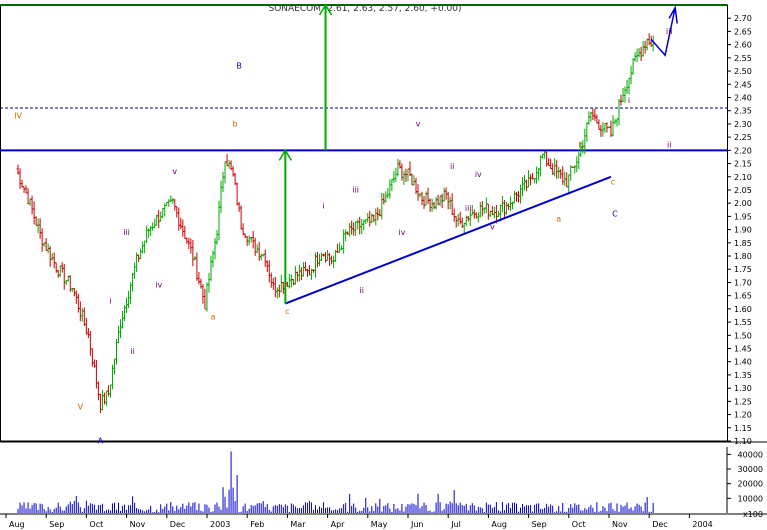 The height and width of the screenshot is (530, 767). Describe the element at coordinates (750, 498) in the screenshot. I see `volume-tick-label: 10000` at that location.